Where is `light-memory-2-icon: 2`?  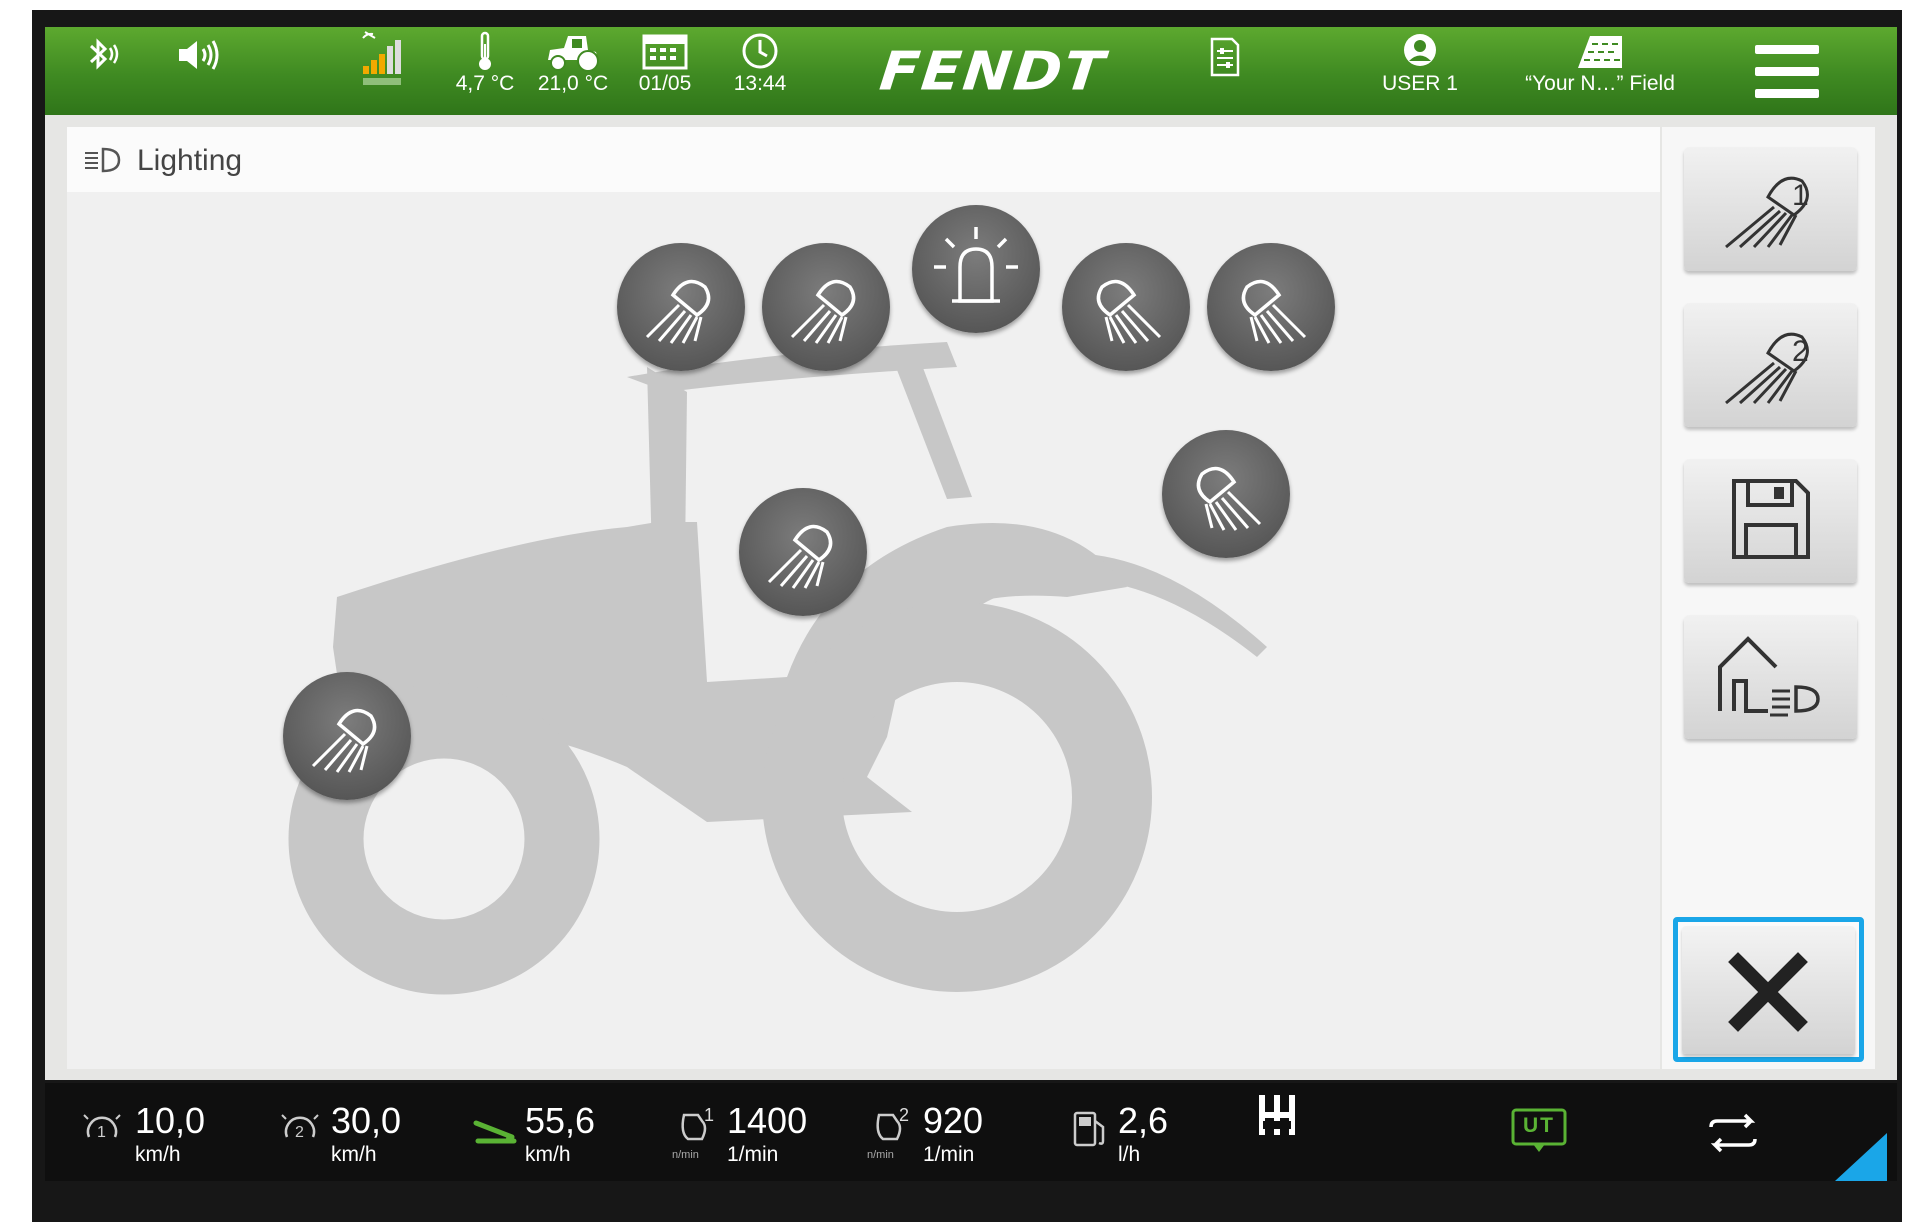
light-memory-2-icon: 2 is located at coordinates (1767, 368).